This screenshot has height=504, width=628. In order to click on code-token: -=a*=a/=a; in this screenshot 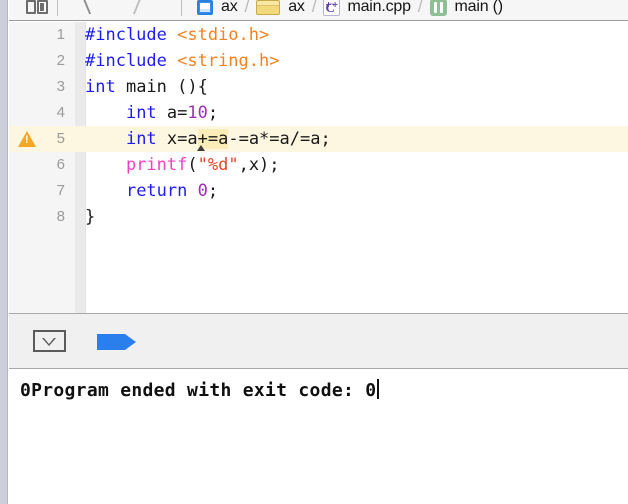, I will do `click(279, 139)`.